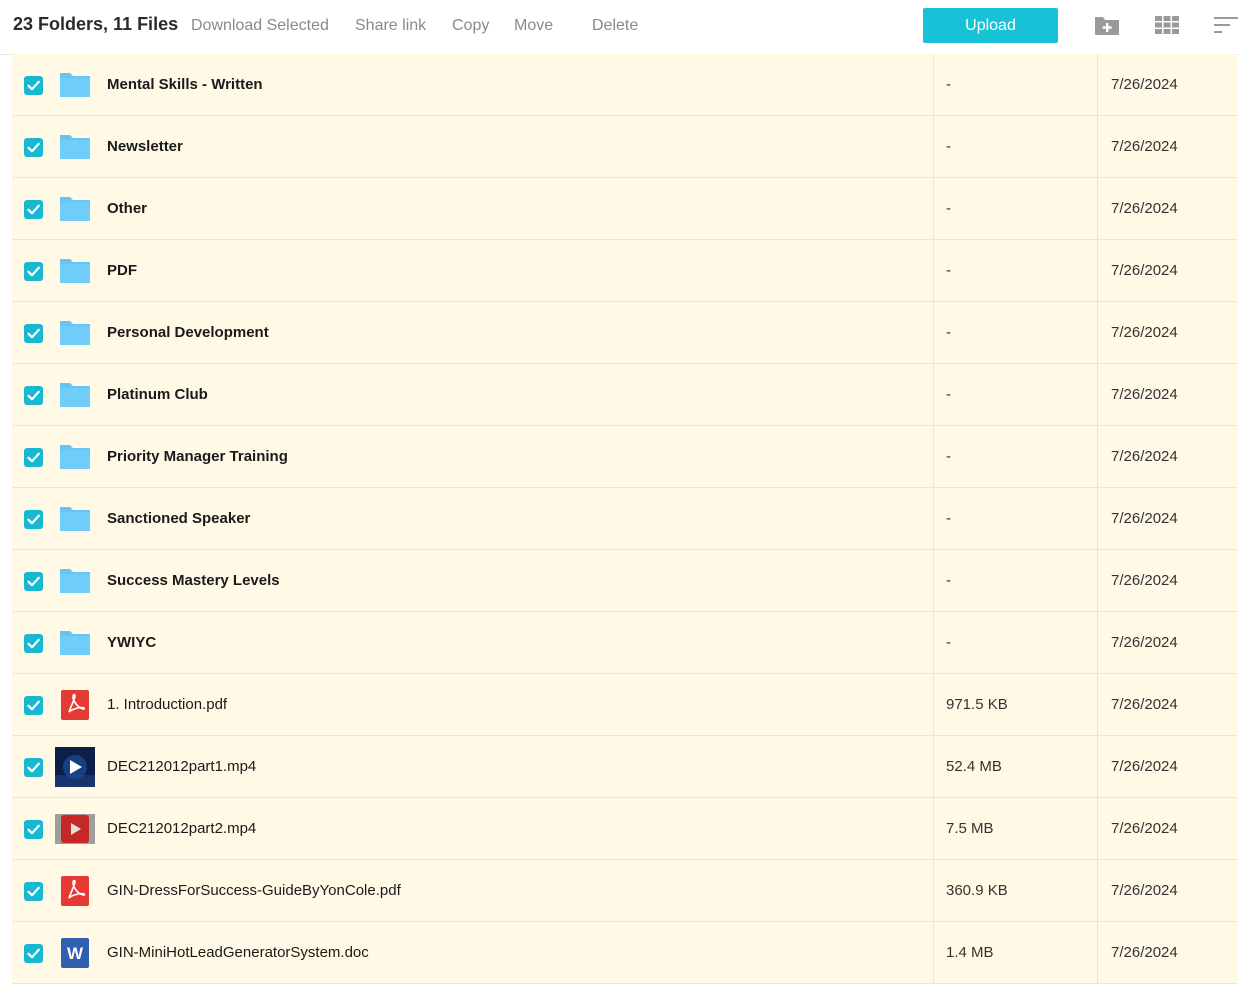 The height and width of the screenshot is (995, 1240). Describe the element at coordinates (970, 952) in the screenshot. I see `item-size: 1.4 MB` at that location.